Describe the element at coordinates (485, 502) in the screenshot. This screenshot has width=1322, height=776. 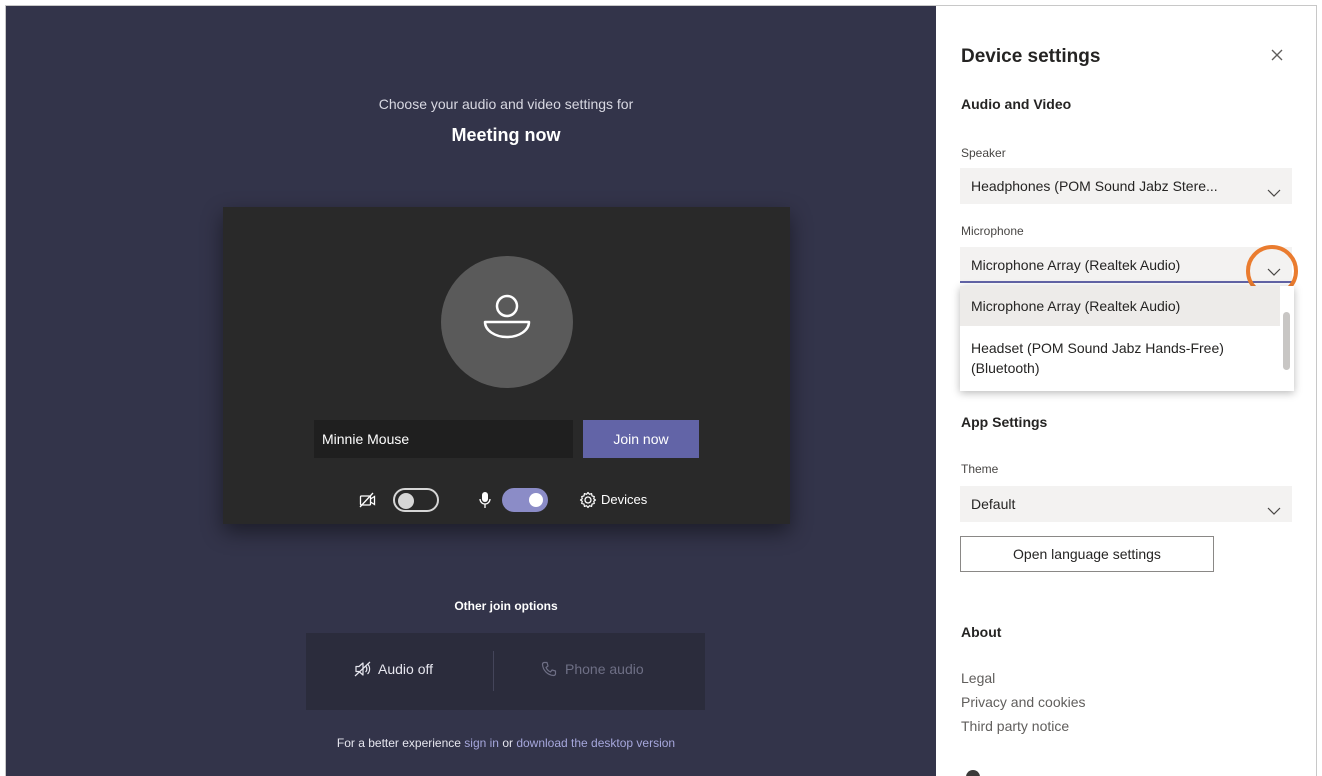
I see `microphone-icon` at that location.